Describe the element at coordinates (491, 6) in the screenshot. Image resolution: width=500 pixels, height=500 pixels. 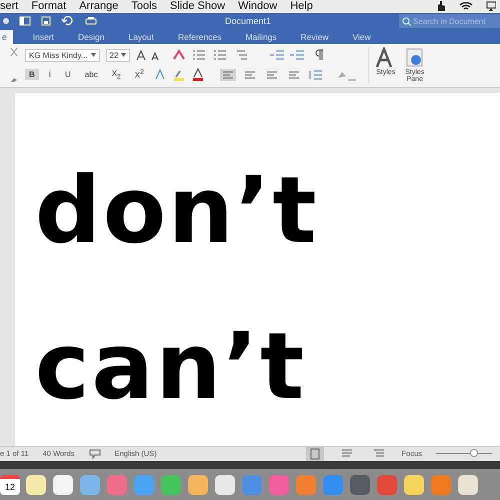
I see `display-icon` at that location.